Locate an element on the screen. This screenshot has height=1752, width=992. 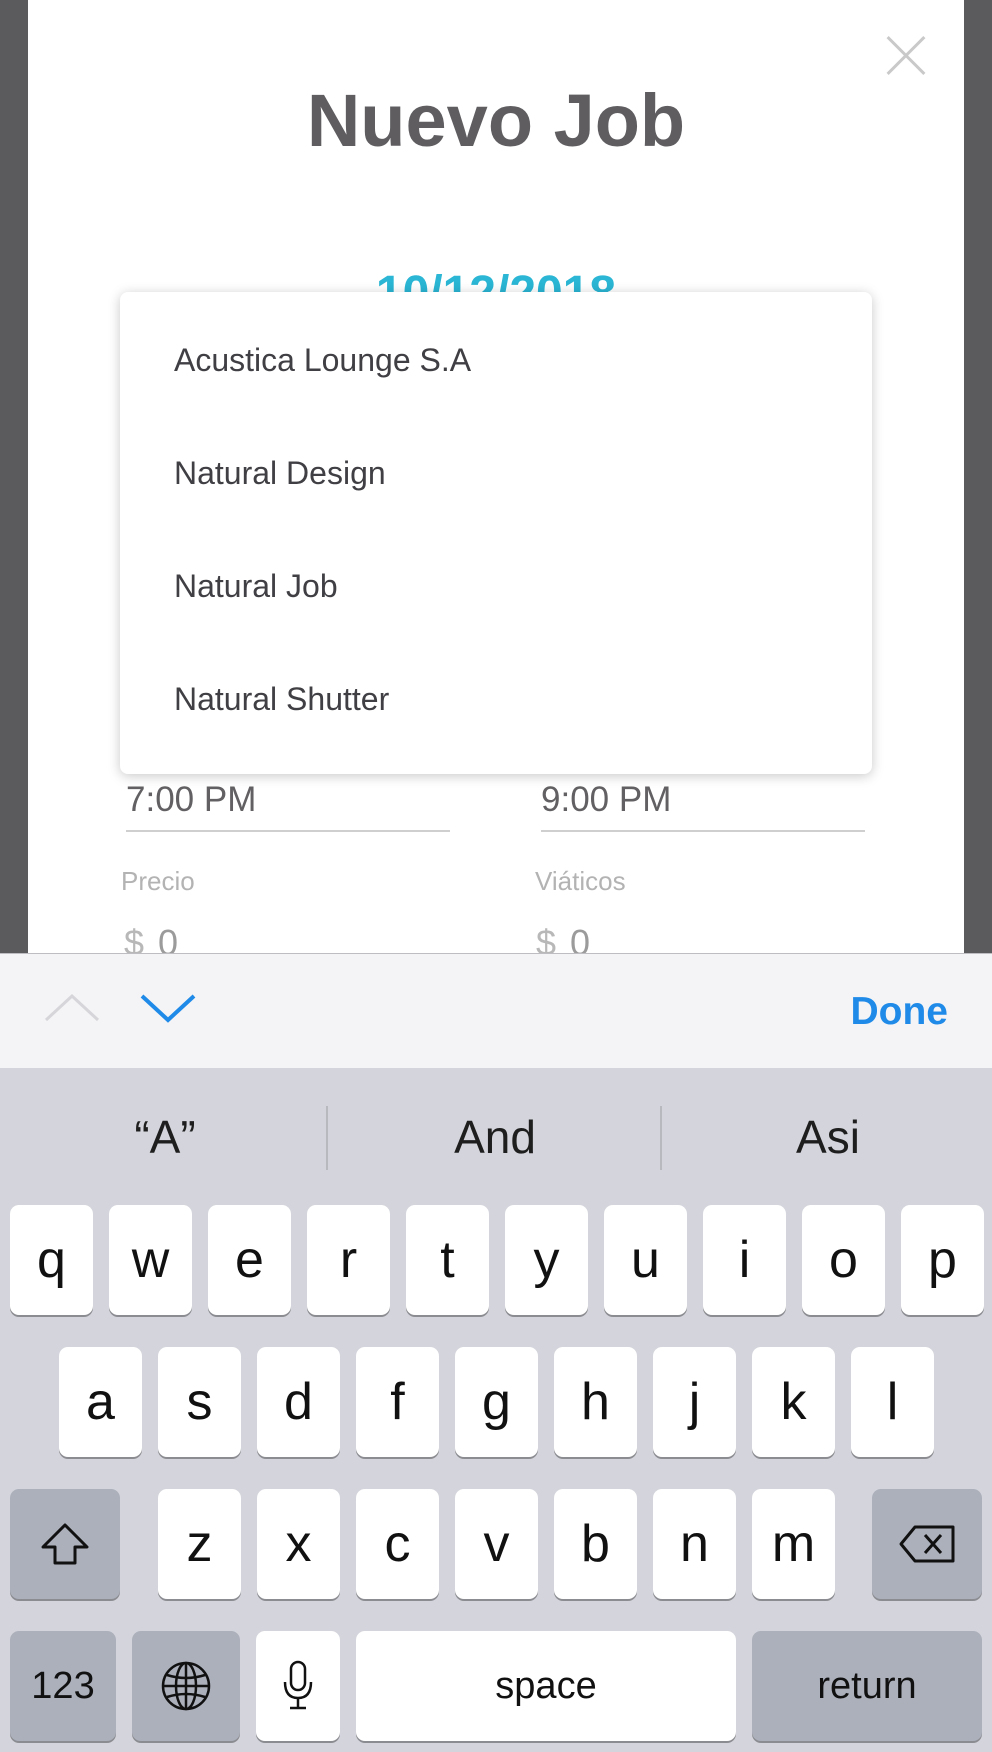
suggestion-2: And is located at coordinates (495, 1137).